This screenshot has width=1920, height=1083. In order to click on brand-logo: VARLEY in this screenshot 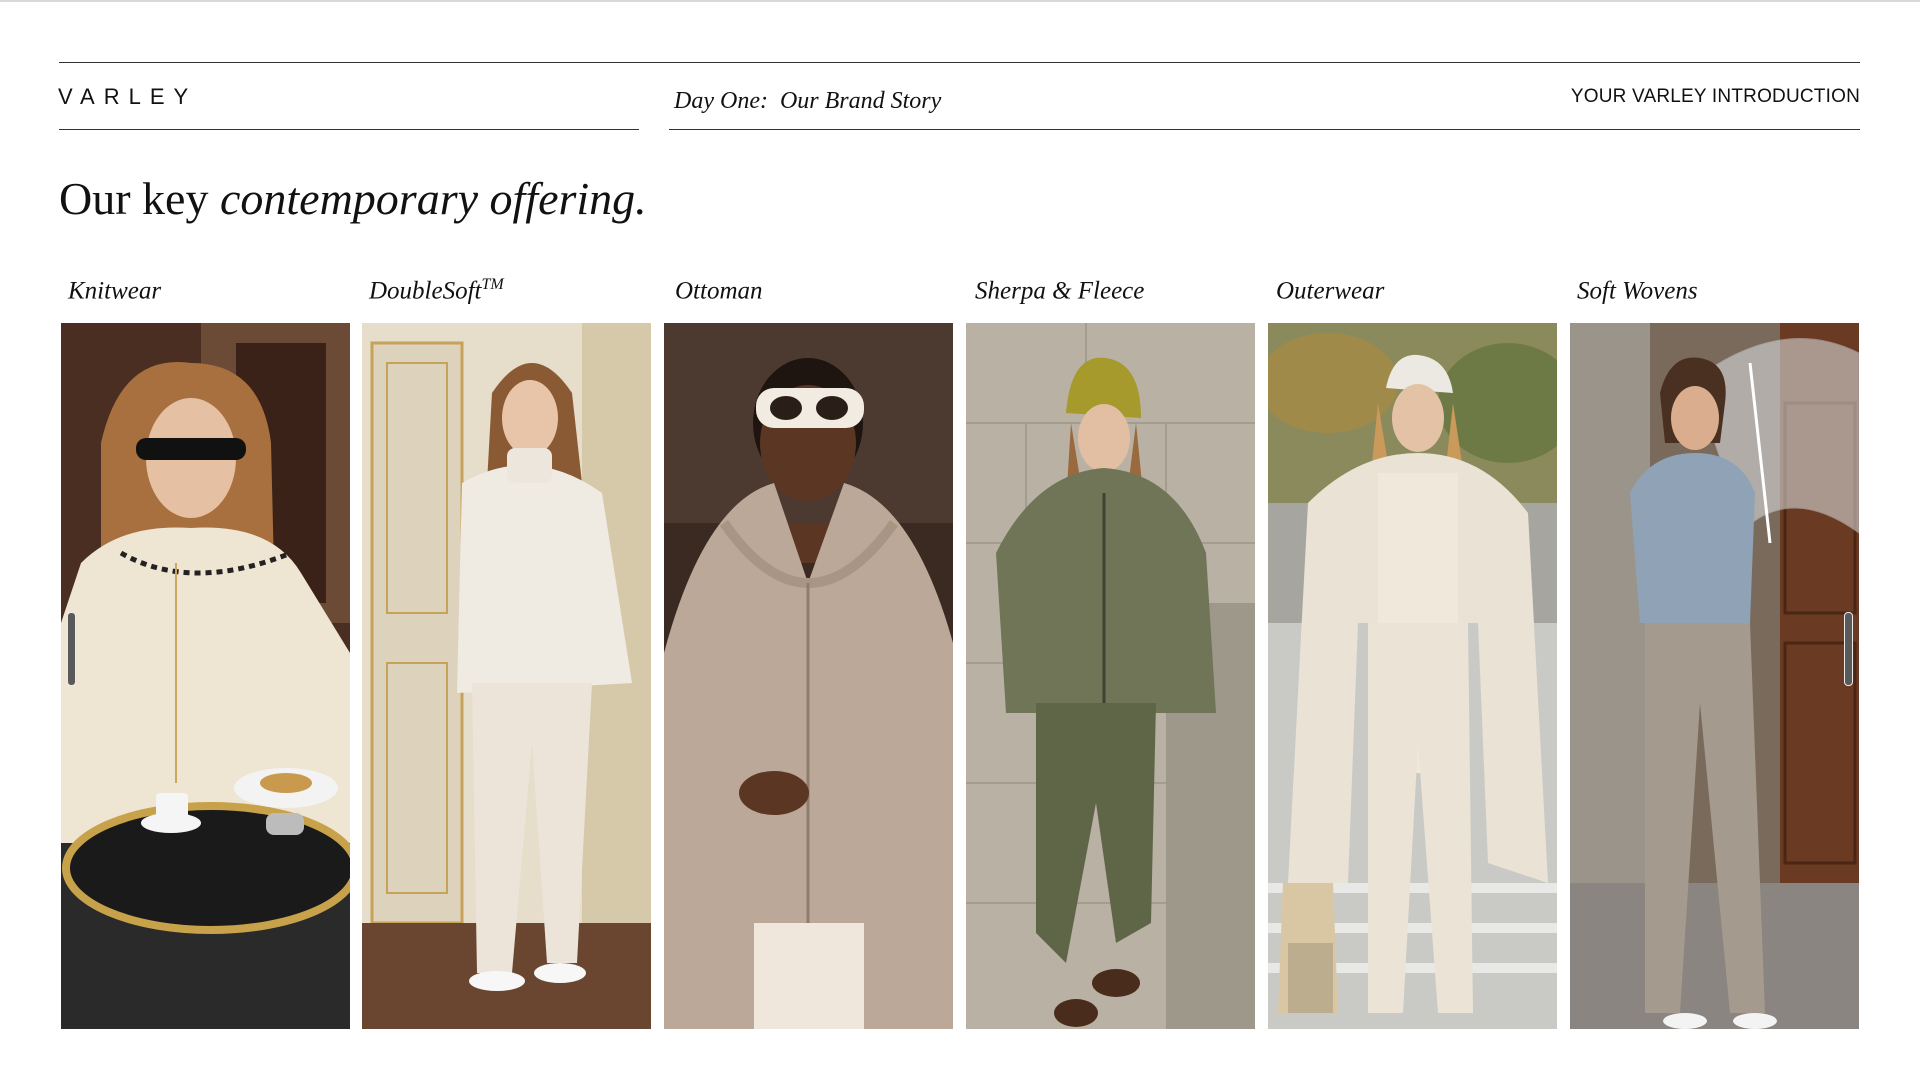, I will do `click(128, 96)`.